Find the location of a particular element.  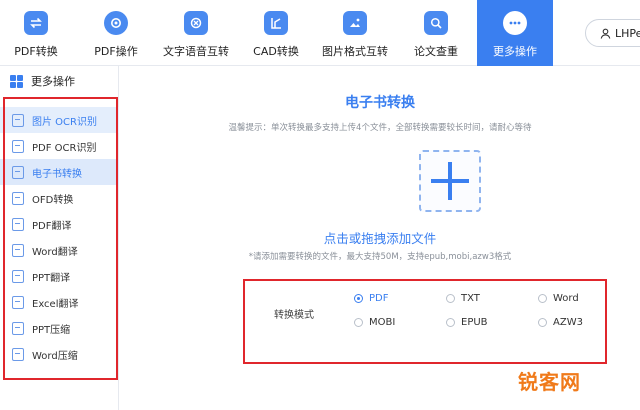

tool-label: 更多操作 is located at coordinates (515, 51).